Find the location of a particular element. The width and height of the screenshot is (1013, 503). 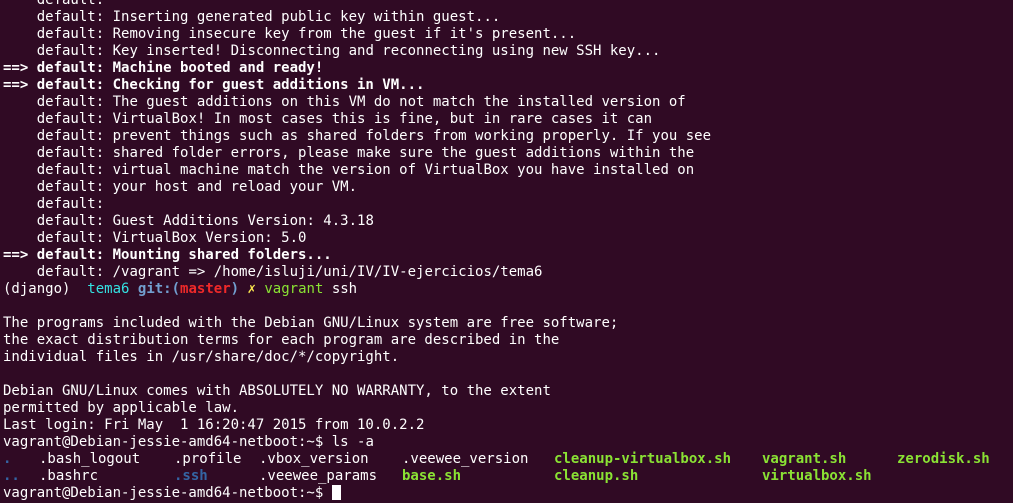

text-cursor is located at coordinates (336, 492).